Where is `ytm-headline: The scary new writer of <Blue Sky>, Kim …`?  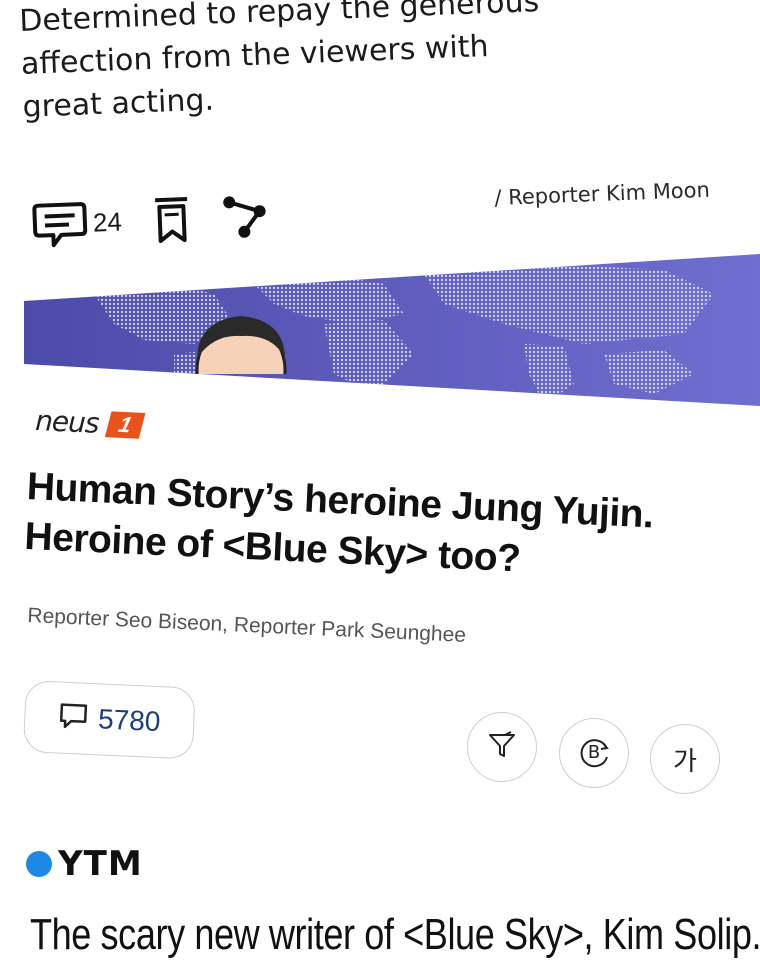
ytm-headline: The scary new writer of <Blue Sky>, Kim … is located at coordinates (395, 934).